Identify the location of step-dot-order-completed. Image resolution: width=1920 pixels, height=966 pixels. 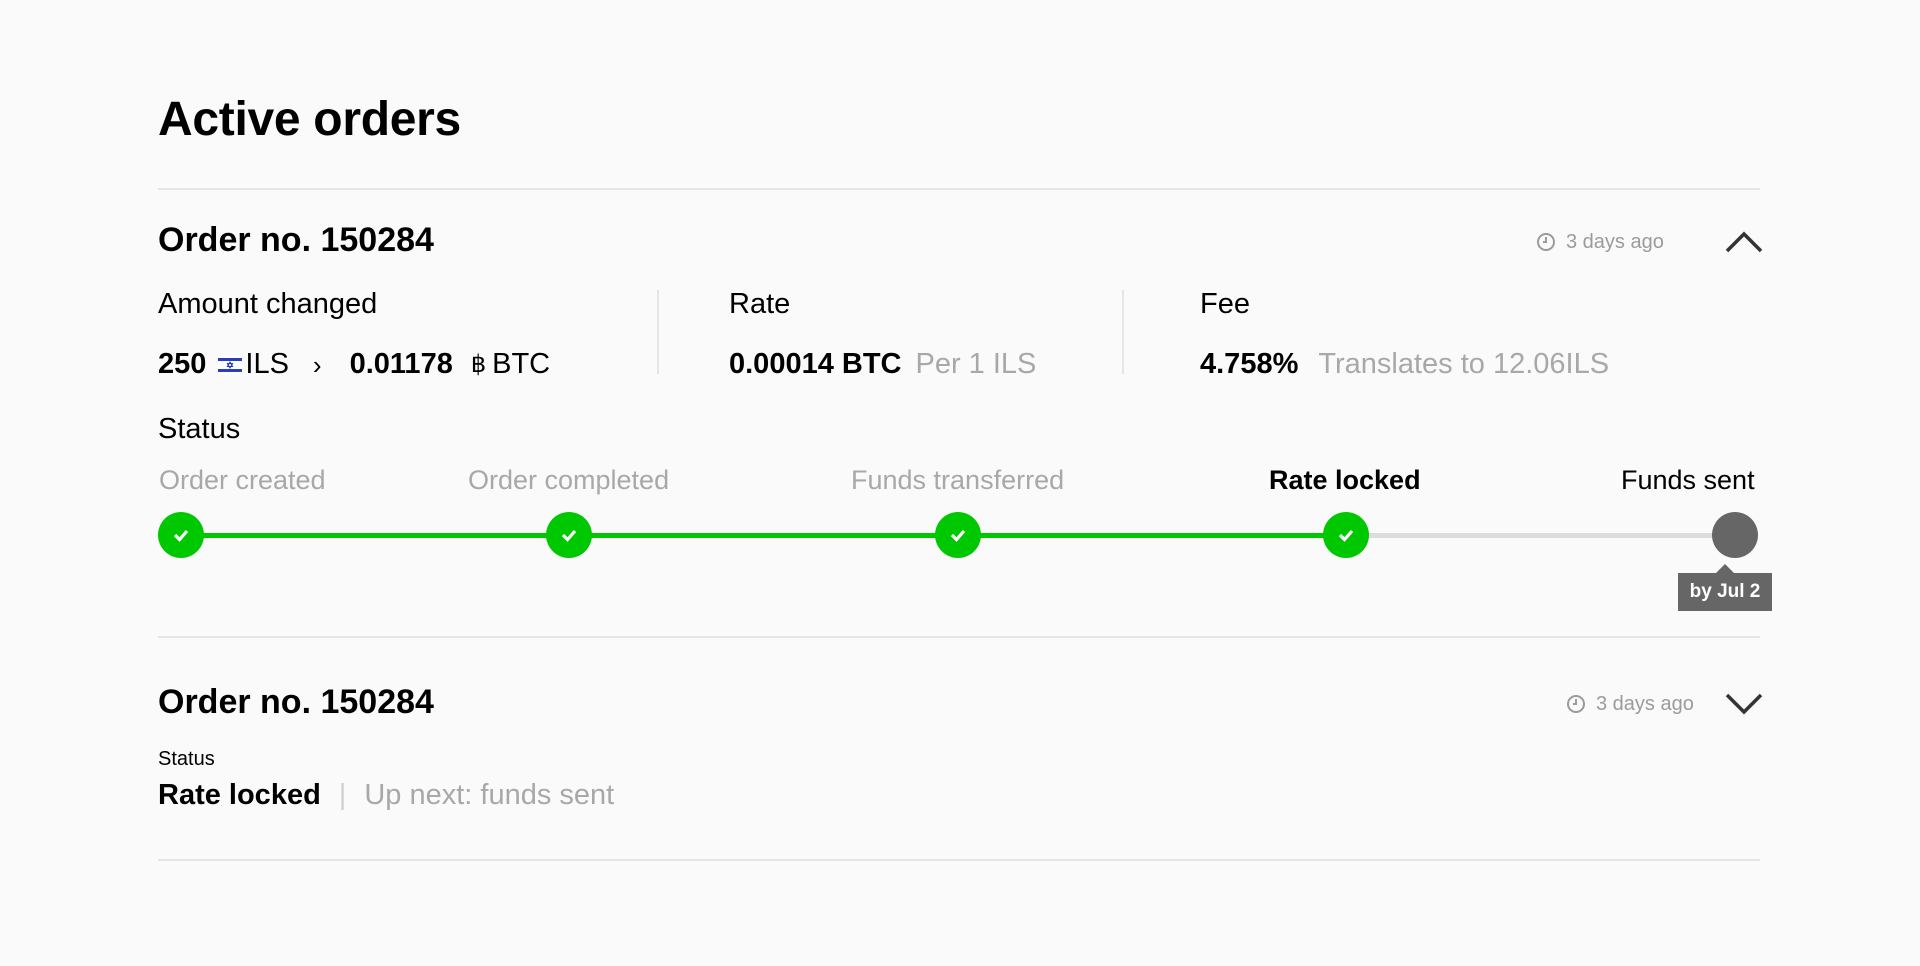
(569, 535).